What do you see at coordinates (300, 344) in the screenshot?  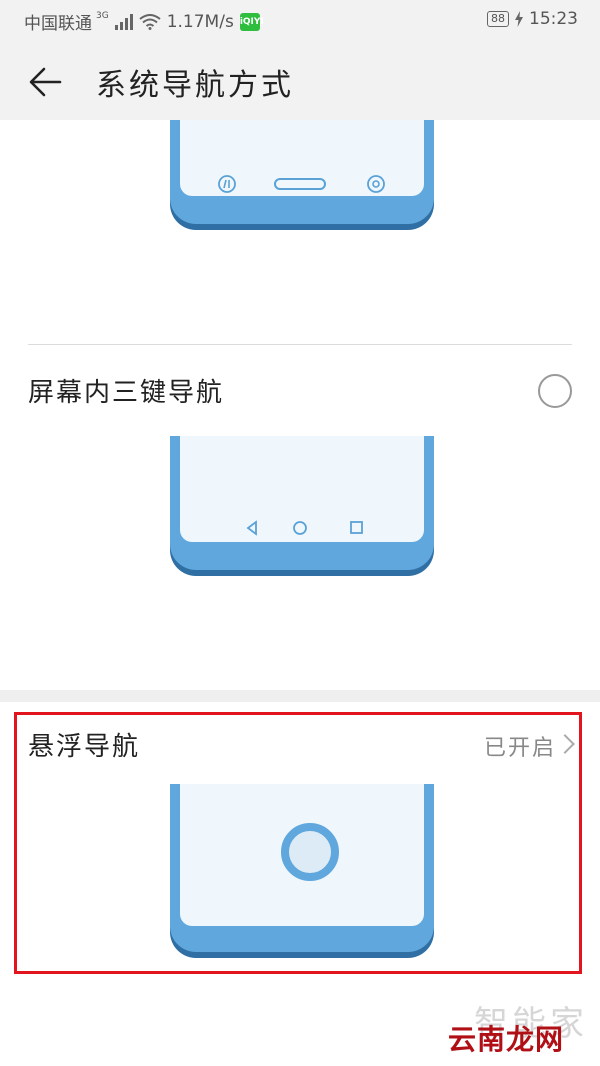 I see `divider` at bounding box center [300, 344].